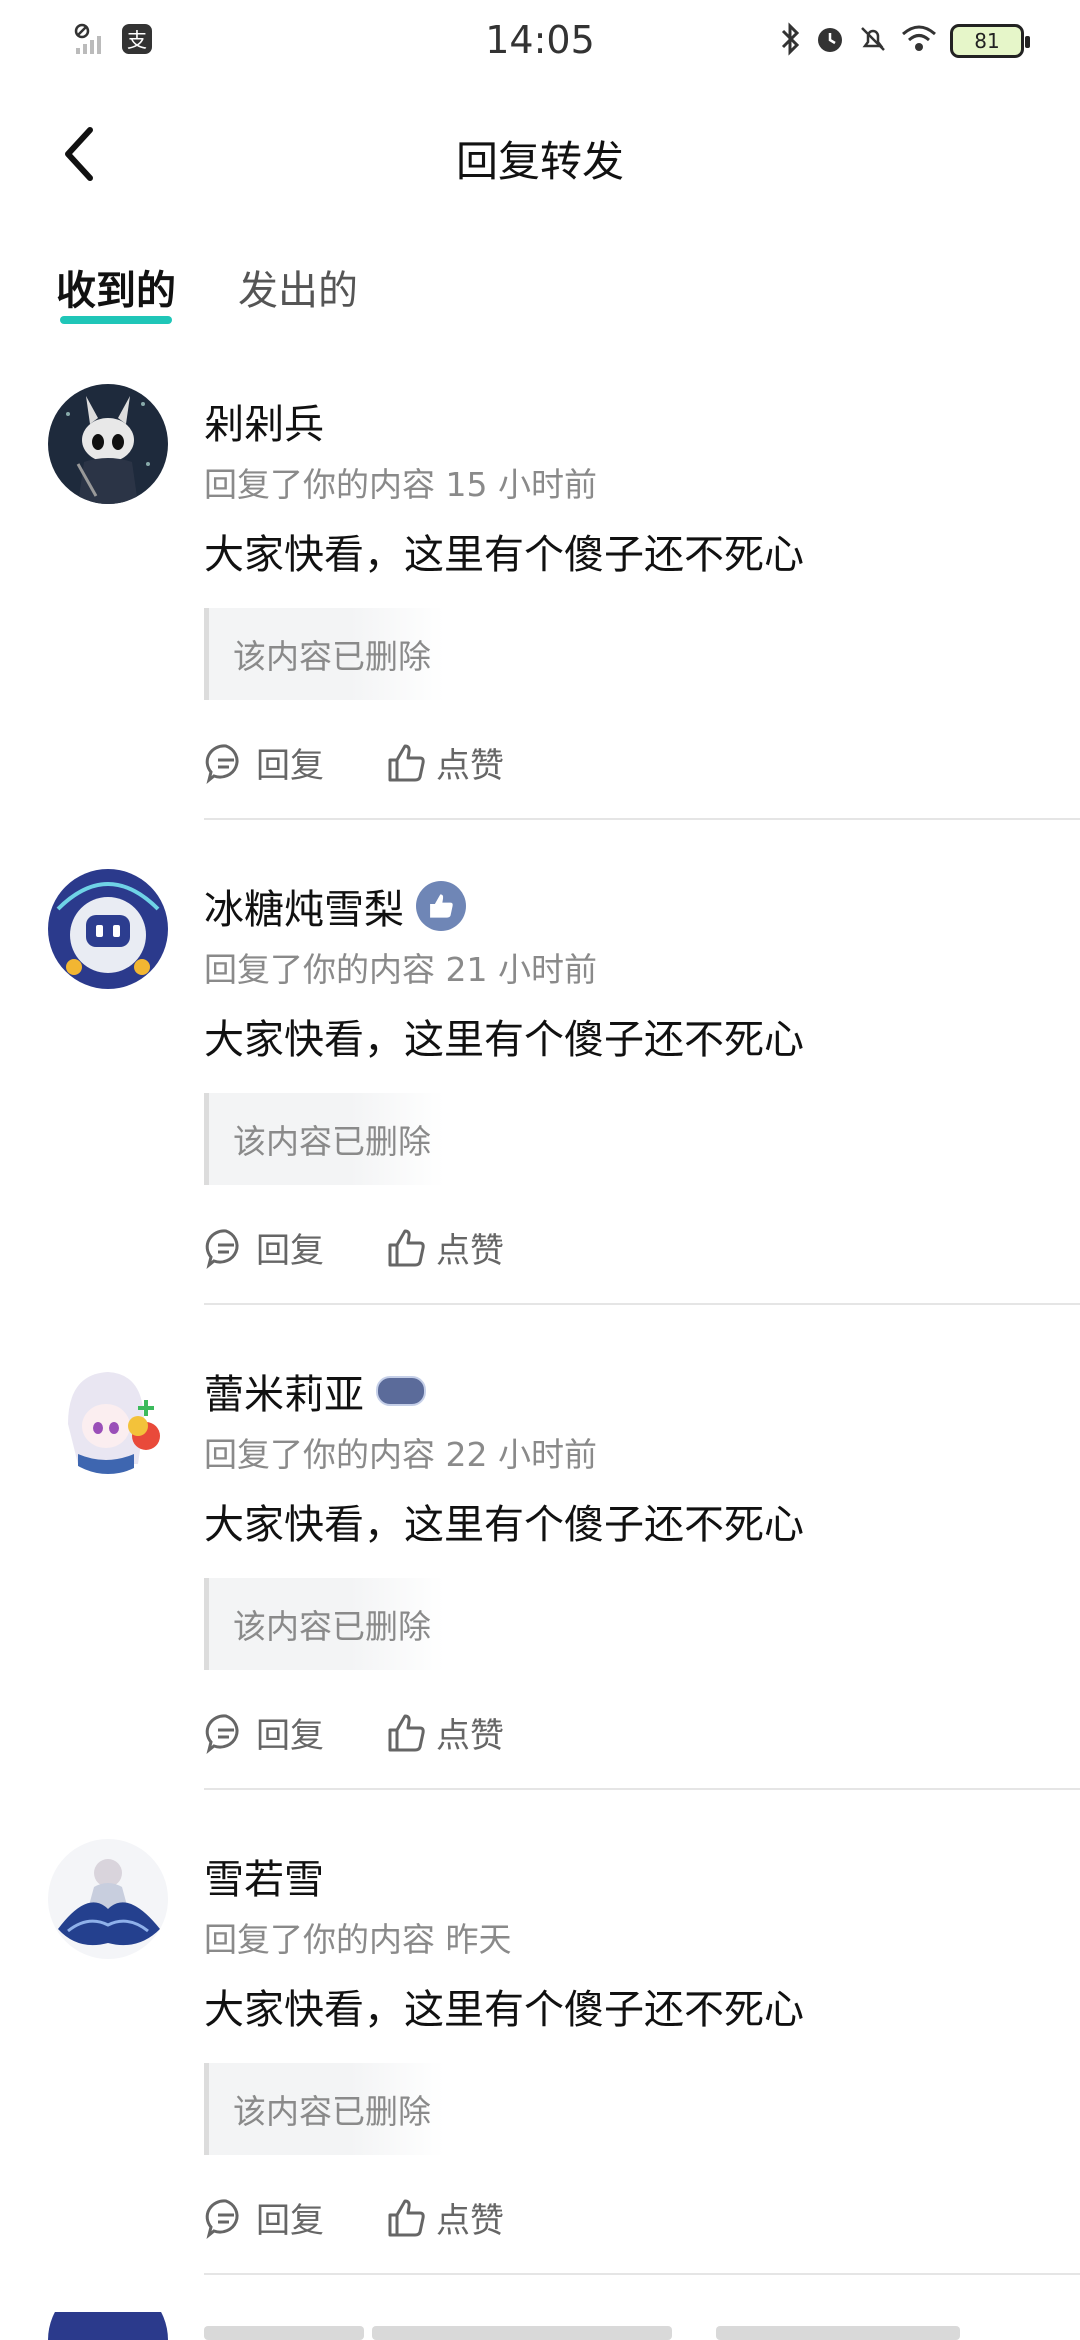  I want to click on reply-meta: 回复了你的内容 21 小时前, so click(400, 969).